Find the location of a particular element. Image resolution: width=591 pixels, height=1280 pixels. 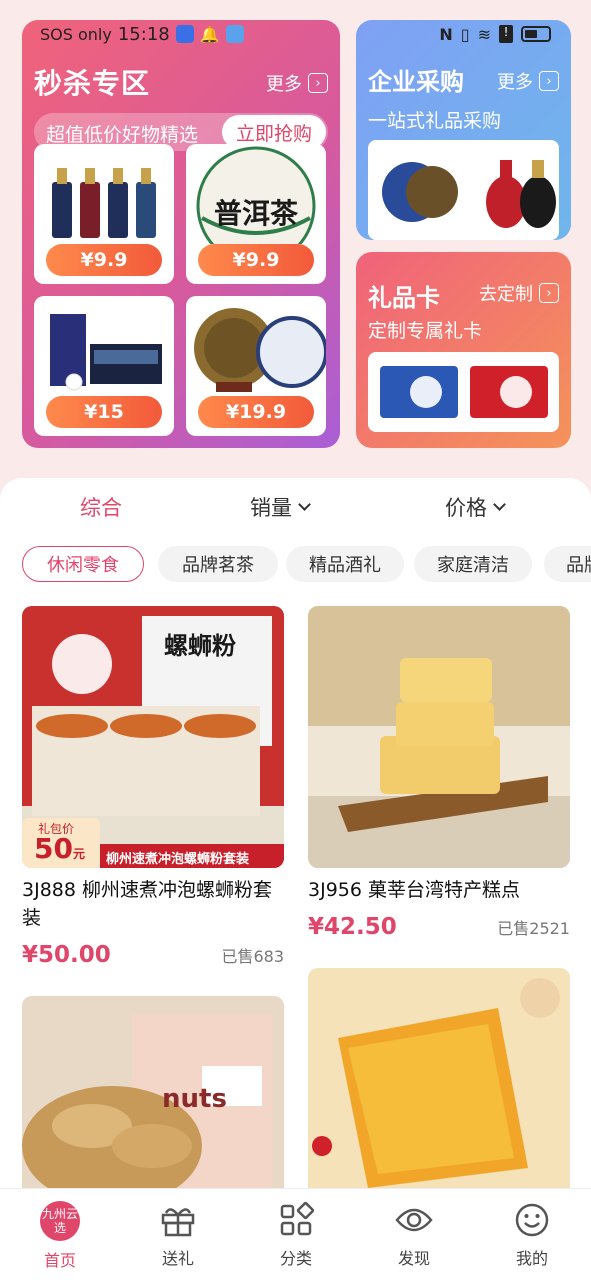

sort-sales: 销量 is located at coordinates (280, 507).